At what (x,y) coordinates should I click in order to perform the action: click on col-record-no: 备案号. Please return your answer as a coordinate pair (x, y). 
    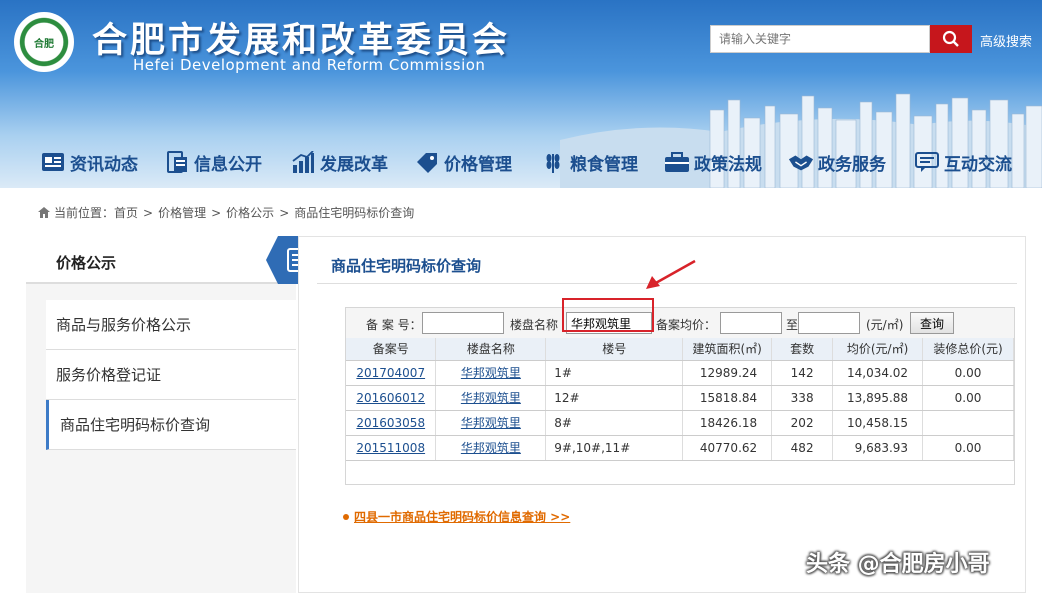
    Looking at the image, I should click on (391, 349).